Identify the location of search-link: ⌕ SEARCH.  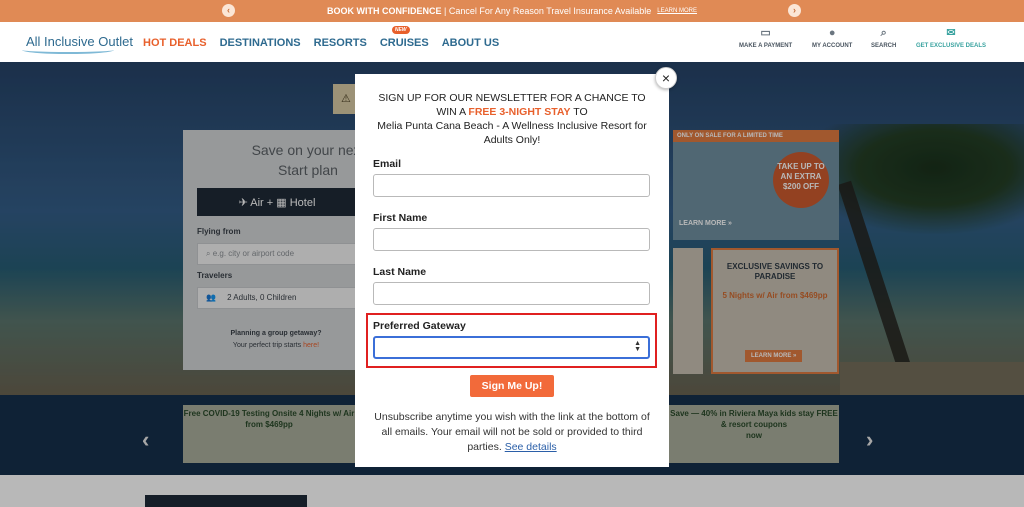
(883, 38).